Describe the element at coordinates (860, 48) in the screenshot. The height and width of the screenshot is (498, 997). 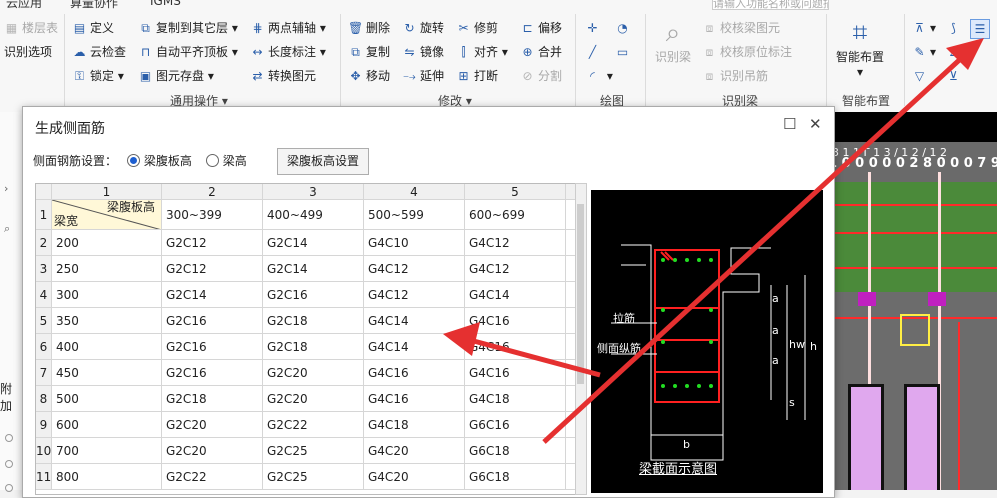
I see `smart-layout-button: ⌗ 智能布置 ▾` at that location.